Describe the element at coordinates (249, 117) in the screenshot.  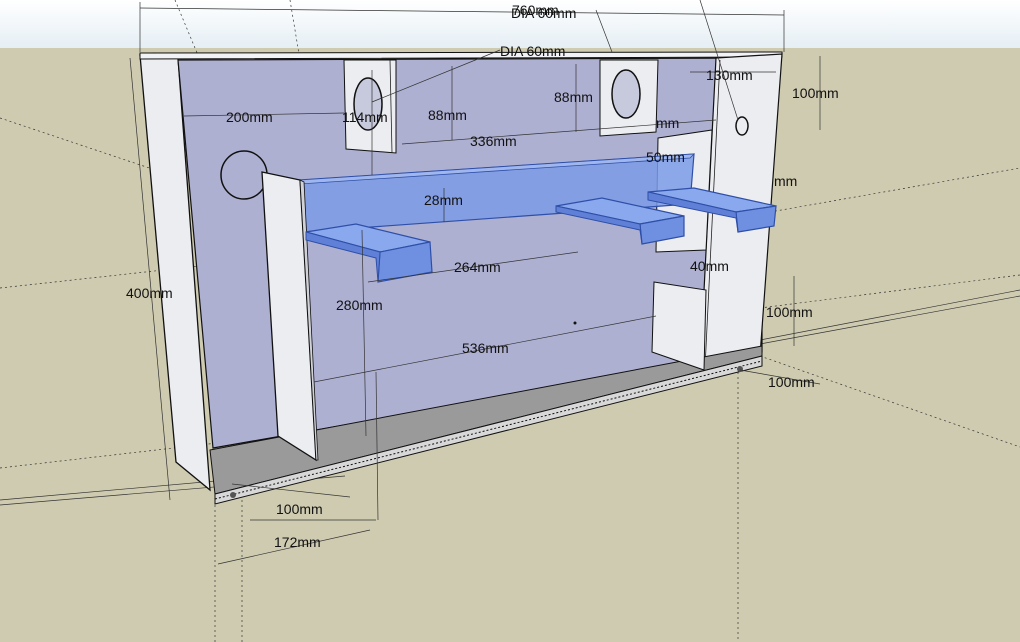
I see `dim-back-width: 200mm` at that location.